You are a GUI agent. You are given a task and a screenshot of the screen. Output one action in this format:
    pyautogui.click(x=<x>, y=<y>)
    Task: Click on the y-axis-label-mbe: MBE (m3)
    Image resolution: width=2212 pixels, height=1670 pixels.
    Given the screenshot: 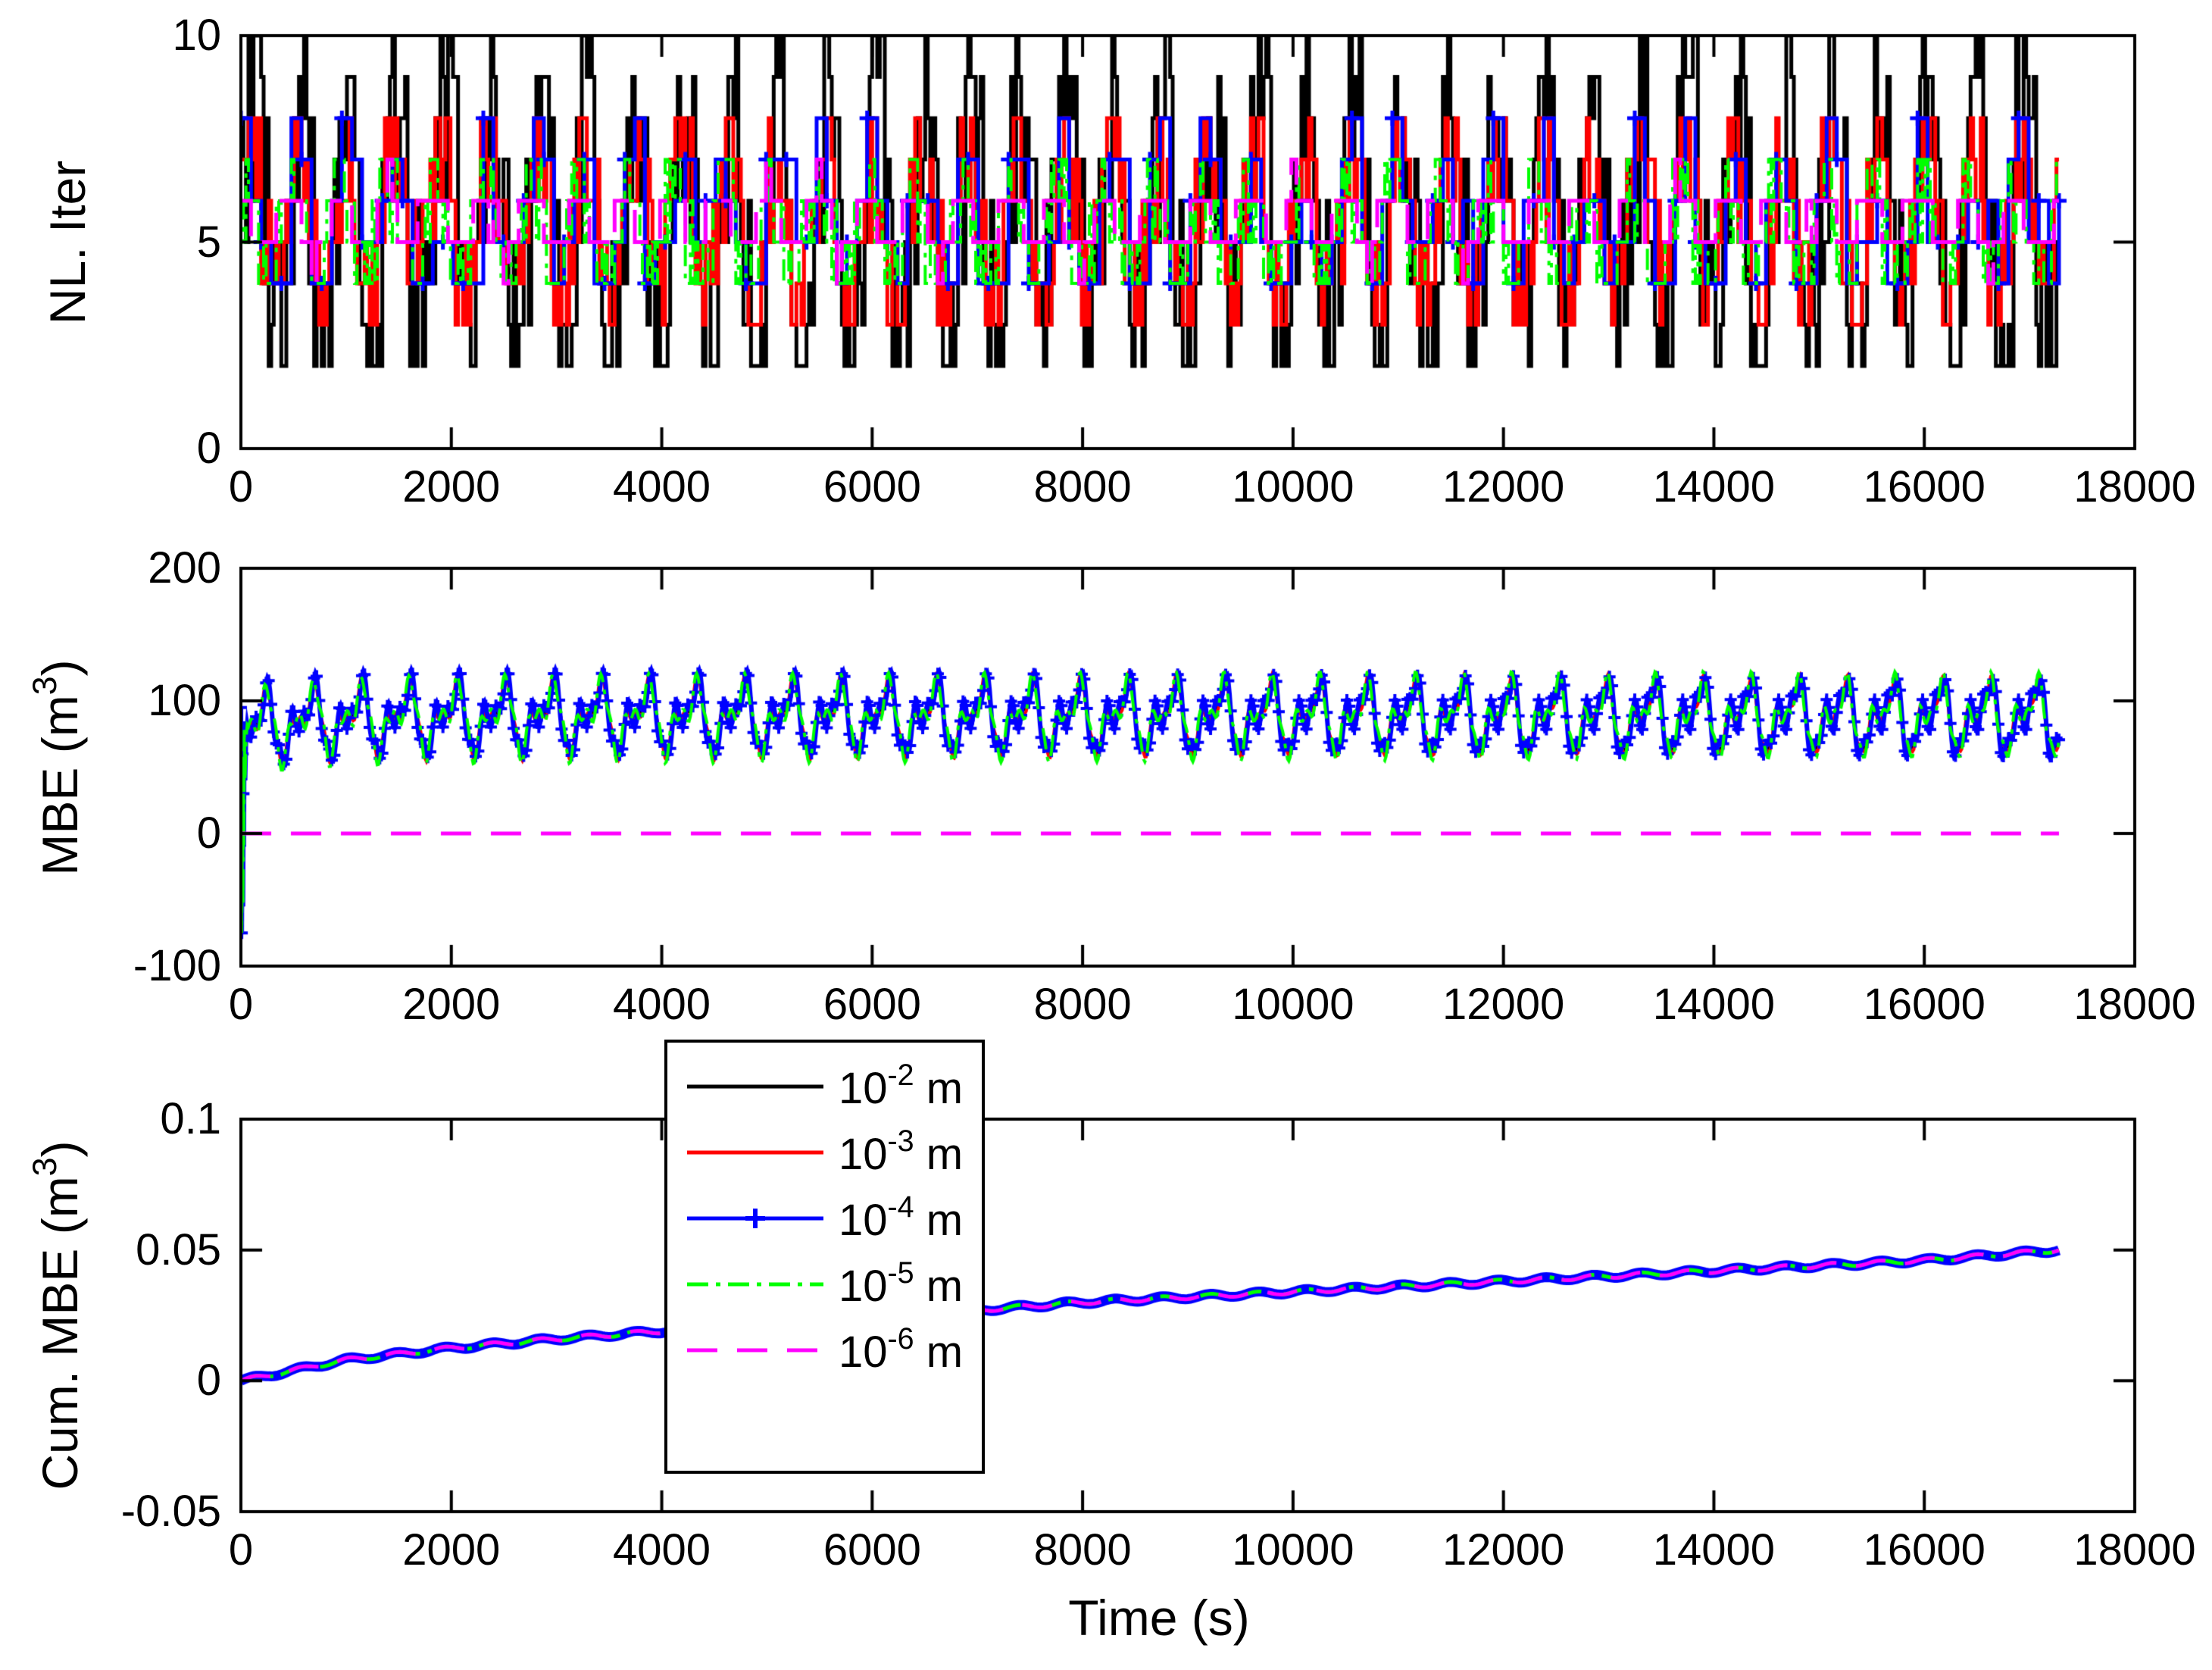 What is the action you would take?
    pyautogui.click(x=60, y=767)
    